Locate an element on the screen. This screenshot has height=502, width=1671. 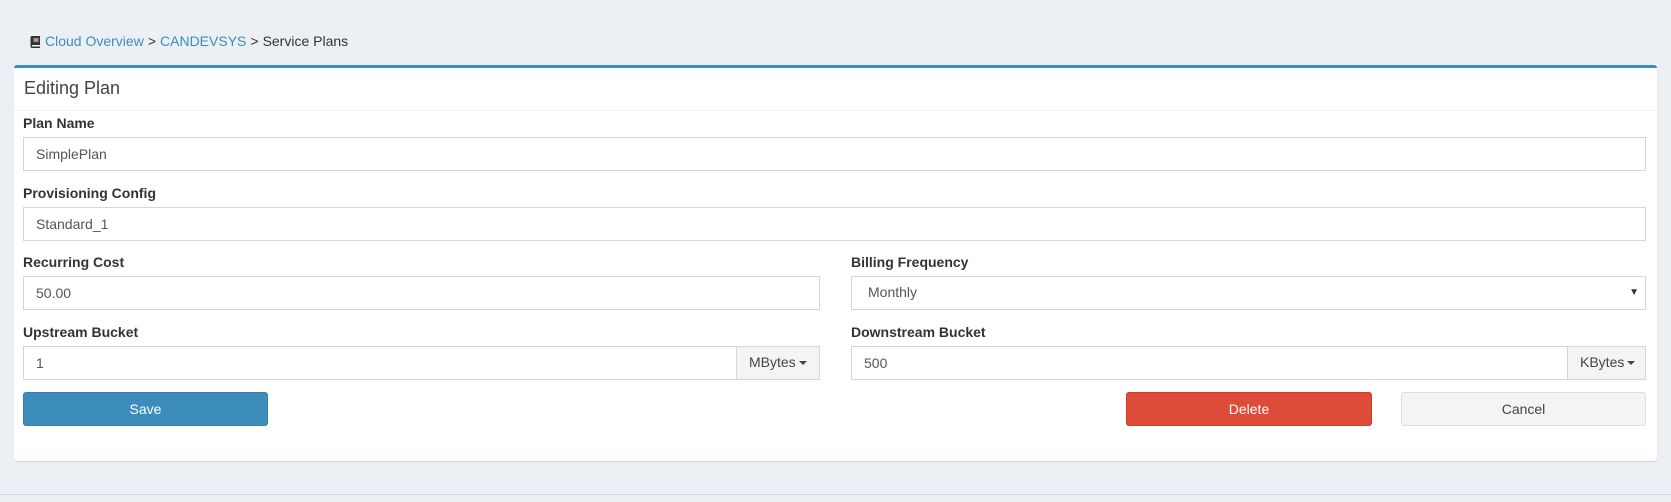
footer-divider is located at coordinates (835, 494).